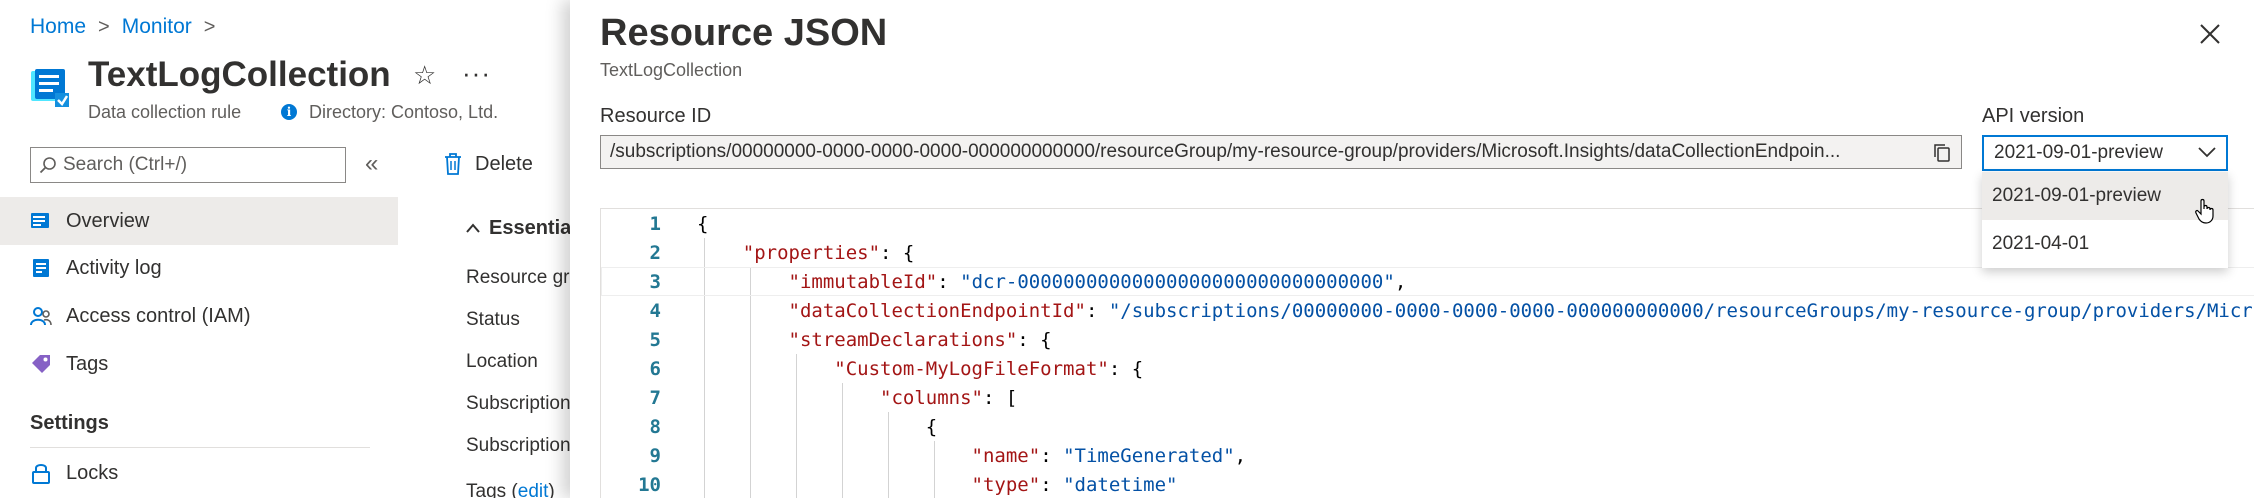  I want to click on api-option-label: 2021-04-01, so click(2041, 243).